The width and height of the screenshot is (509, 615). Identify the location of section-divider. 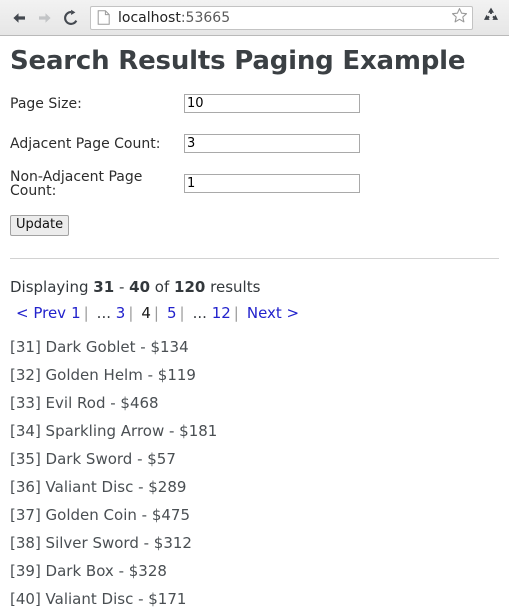
(254, 259).